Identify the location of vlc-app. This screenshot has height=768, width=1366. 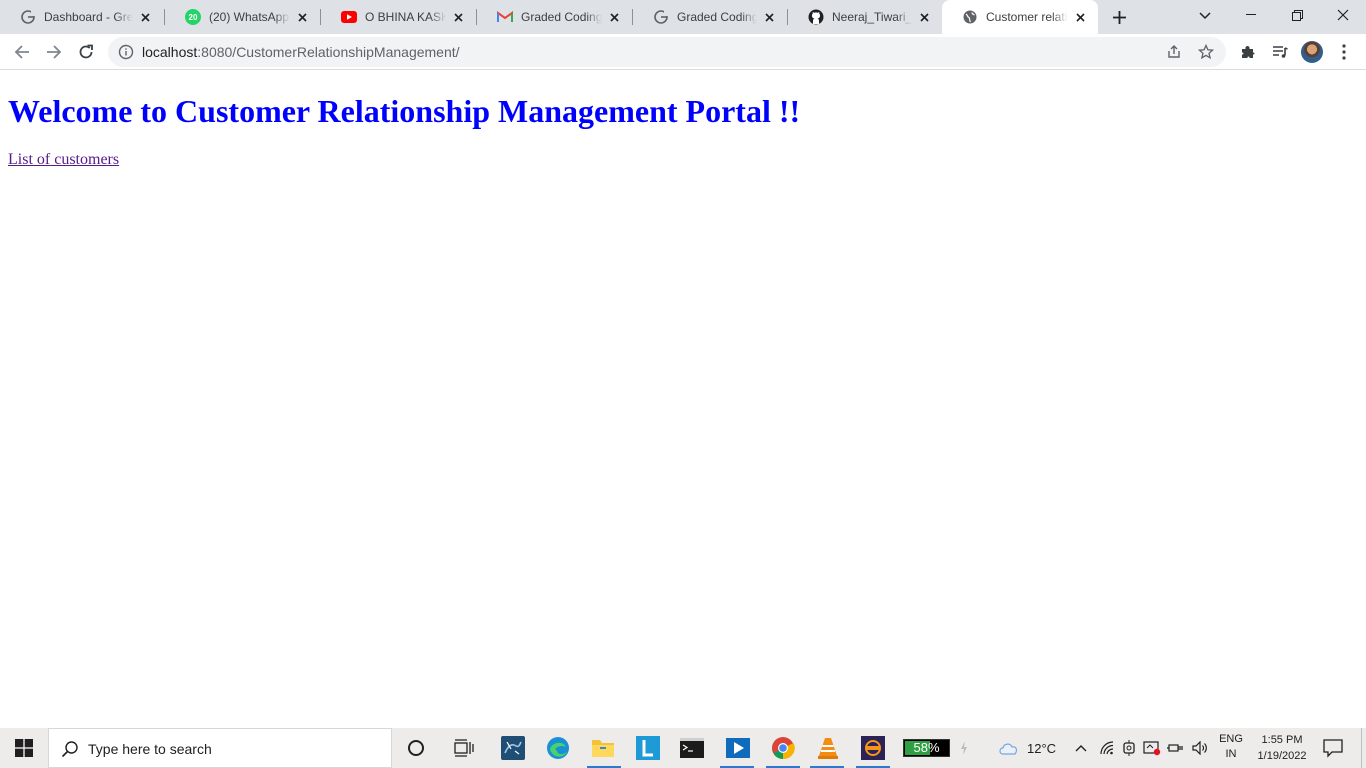
(828, 748).